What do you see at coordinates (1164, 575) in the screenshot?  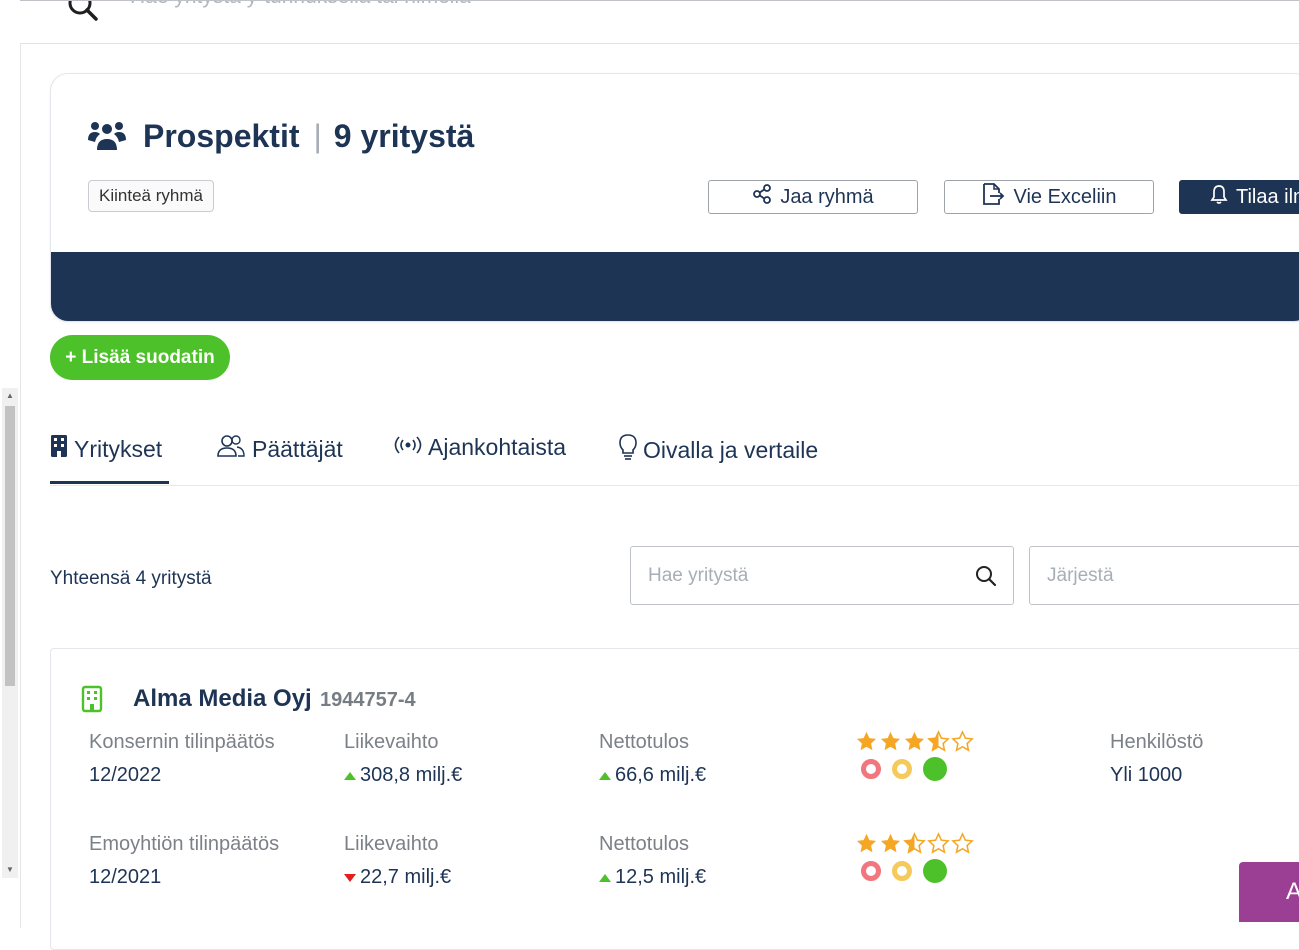 I see `sort-select: Järjestä` at bounding box center [1164, 575].